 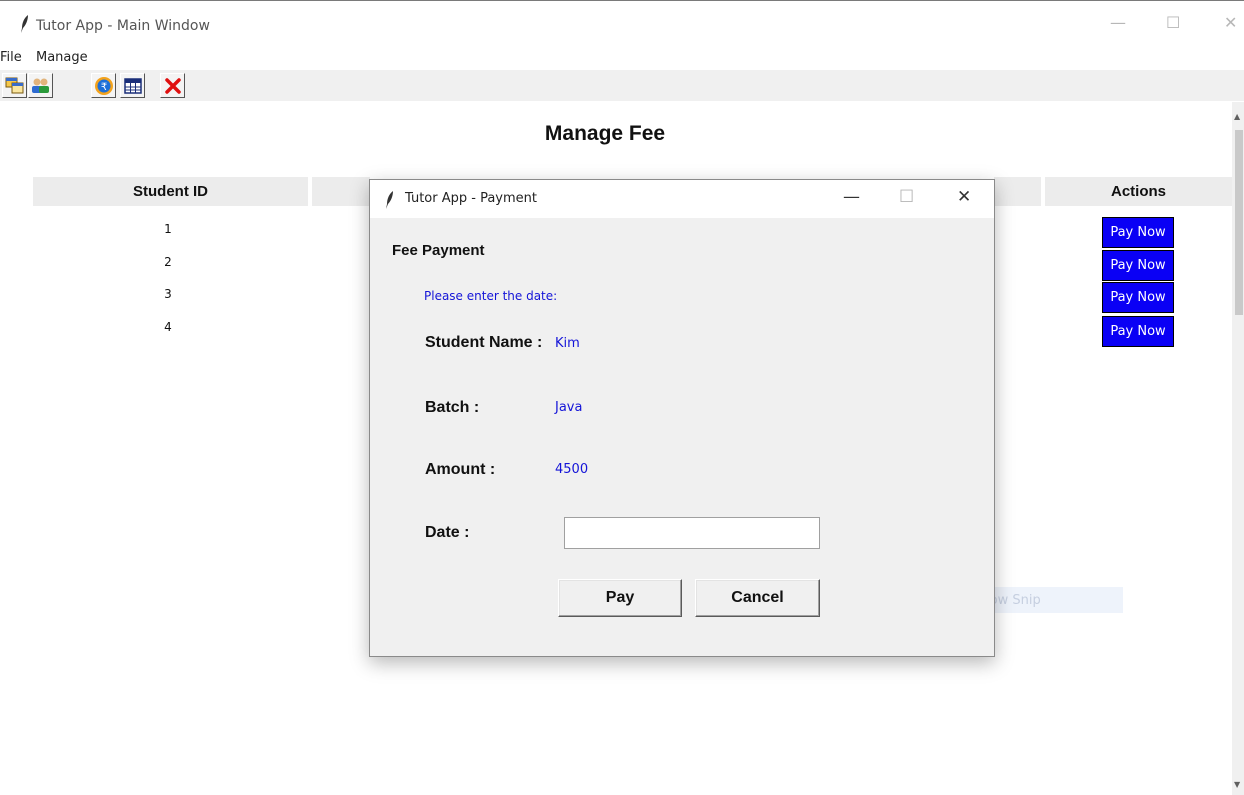 I want to click on batch-label: Batch :, so click(x=452, y=407).